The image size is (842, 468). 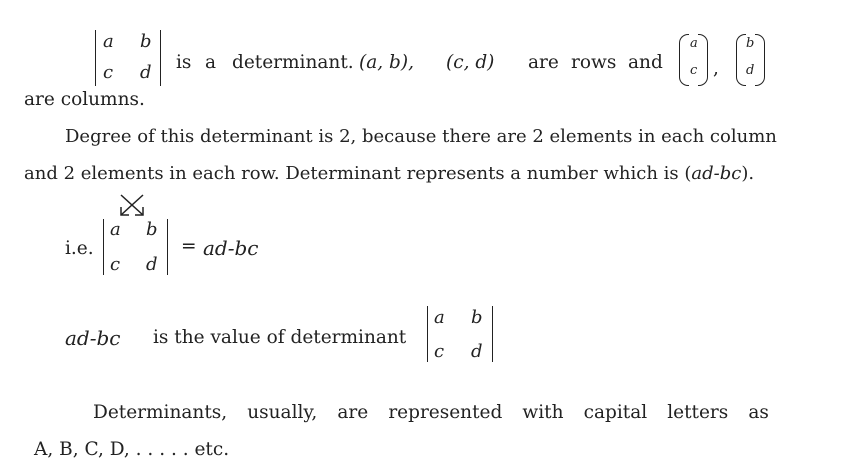 I want to click on determinant-bar-left, so click(x=96, y=58).